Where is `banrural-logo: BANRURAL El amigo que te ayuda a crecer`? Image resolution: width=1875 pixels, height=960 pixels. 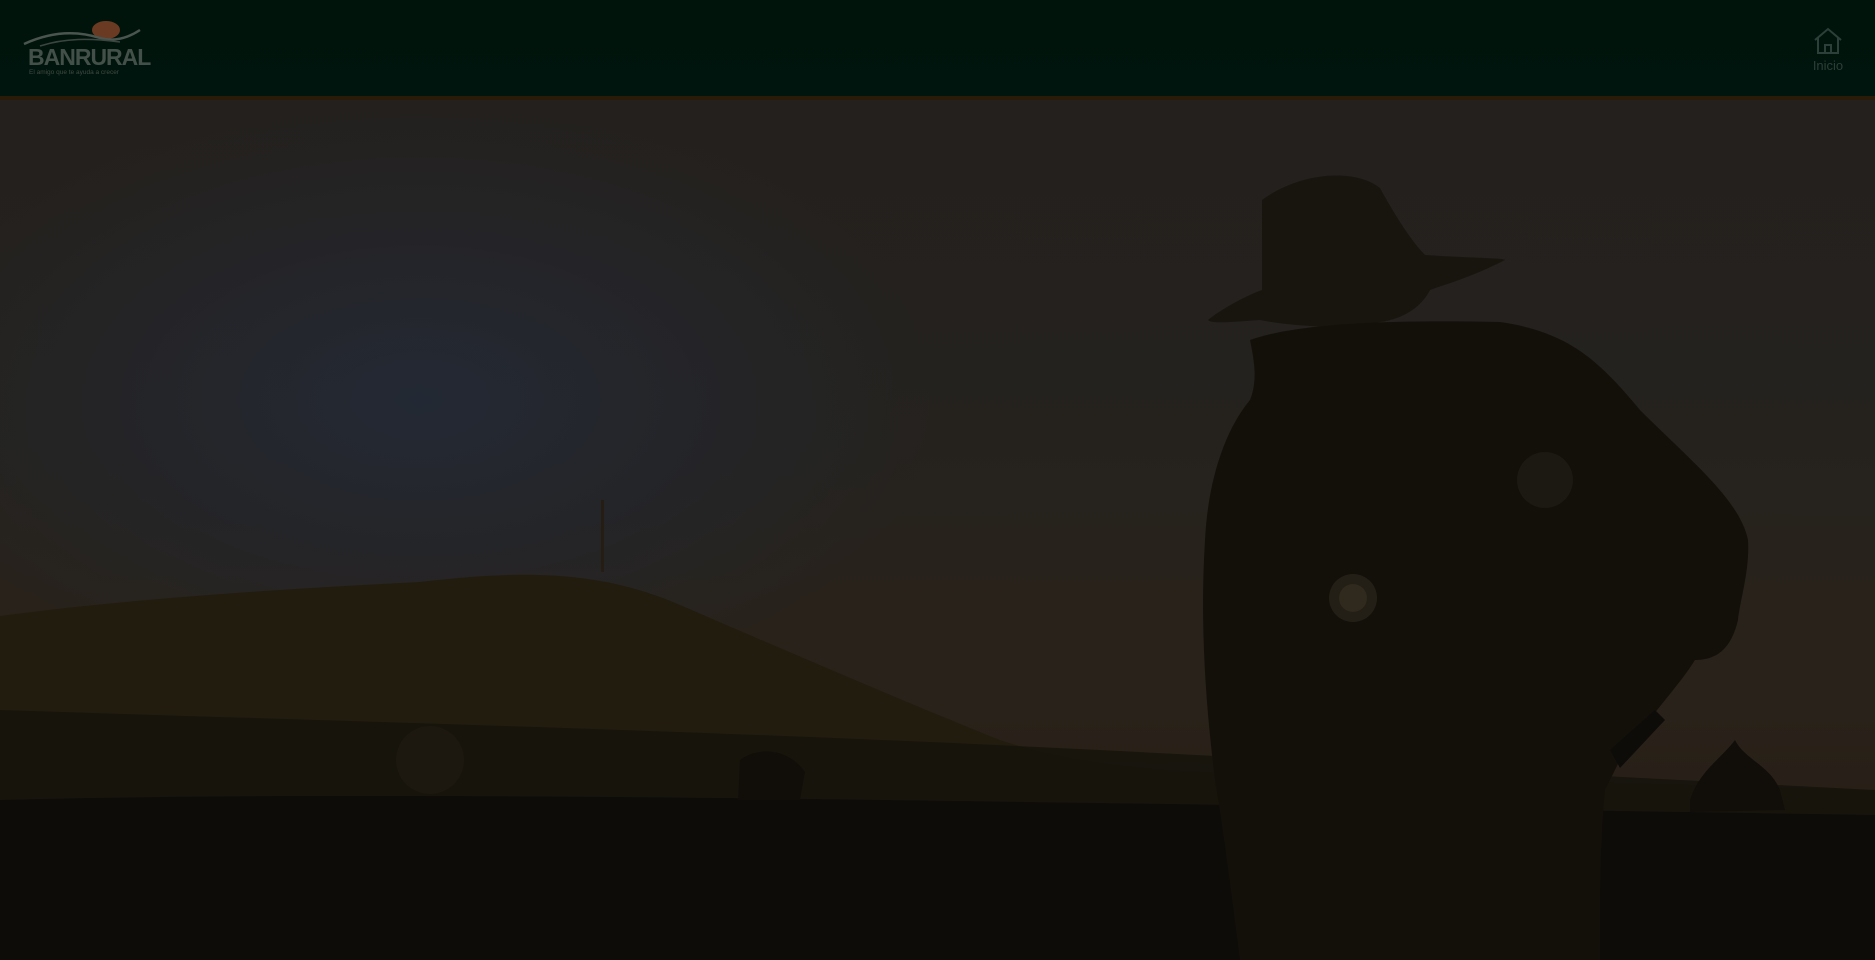 banrural-logo: BANRURAL El amigo que te ayuda a crecer is located at coordinates (85, 49).